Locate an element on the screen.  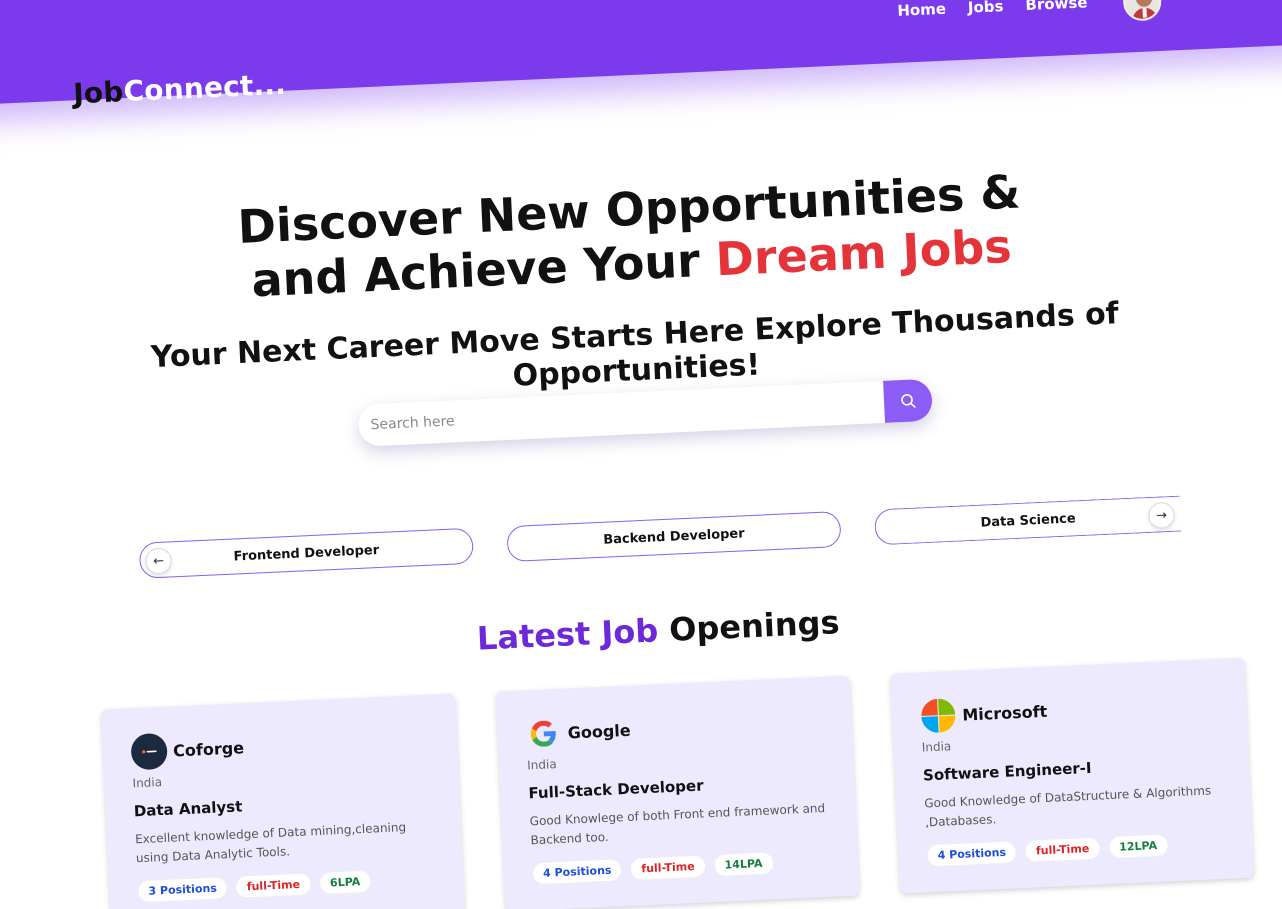
nav-link-jobs: Jobs is located at coordinates (986, 8).